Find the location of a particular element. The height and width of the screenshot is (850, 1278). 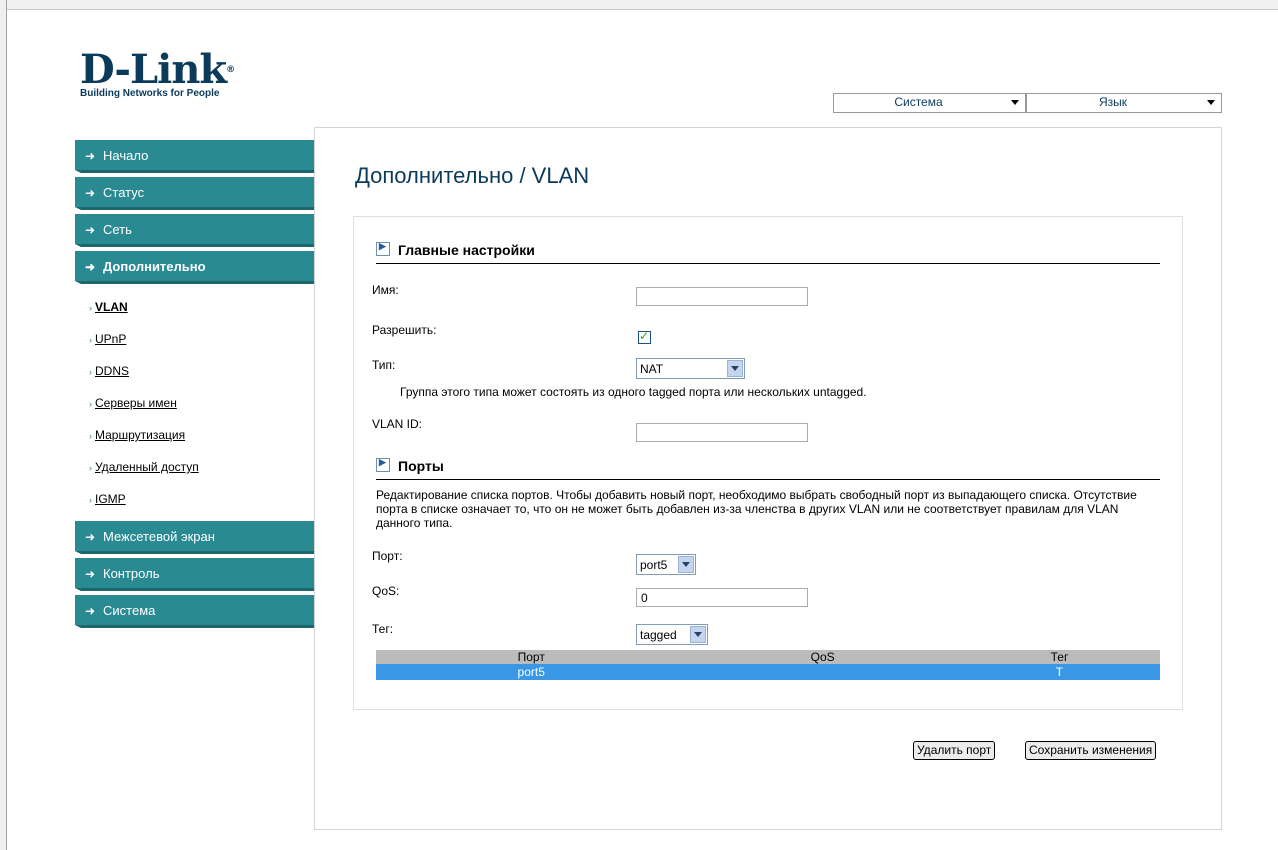

page-title: Дополнительно / VLAN is located at coordinates (472, 175).